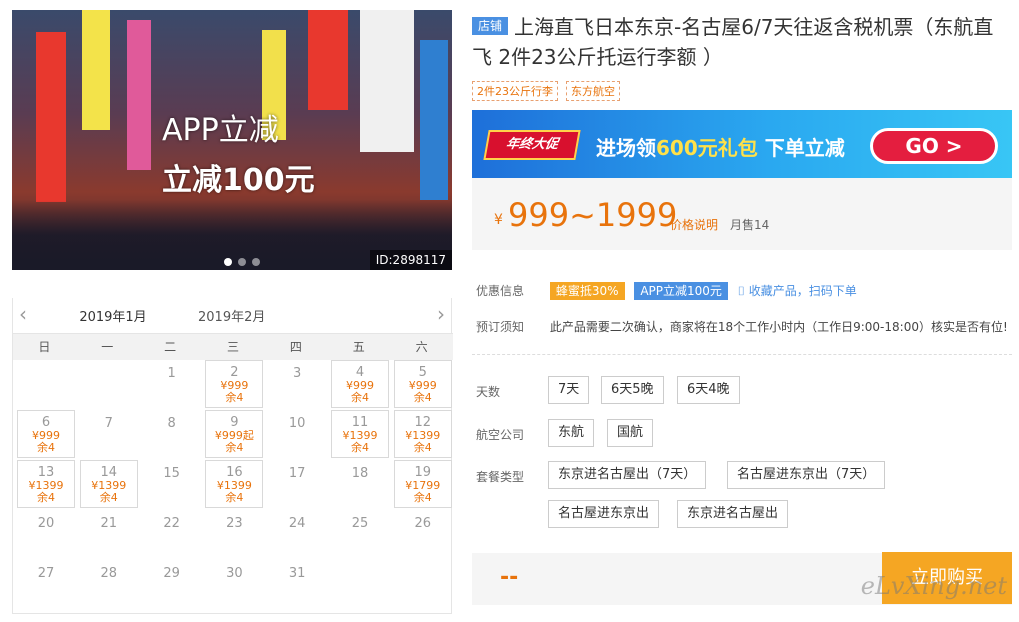  What do you see at coordinates (109, 523) in the screenshot?
I see `day-number: 21` at bounding box center [109, 523].